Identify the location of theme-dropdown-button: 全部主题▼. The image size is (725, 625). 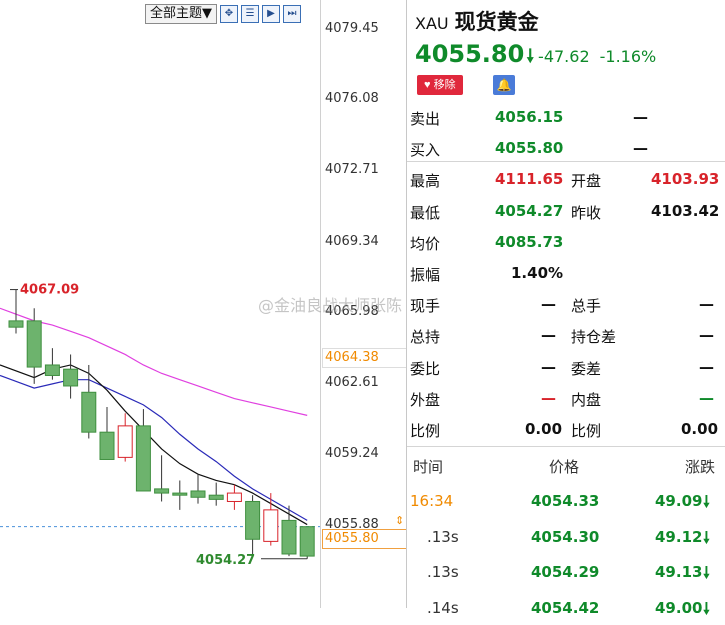
(181, 14).